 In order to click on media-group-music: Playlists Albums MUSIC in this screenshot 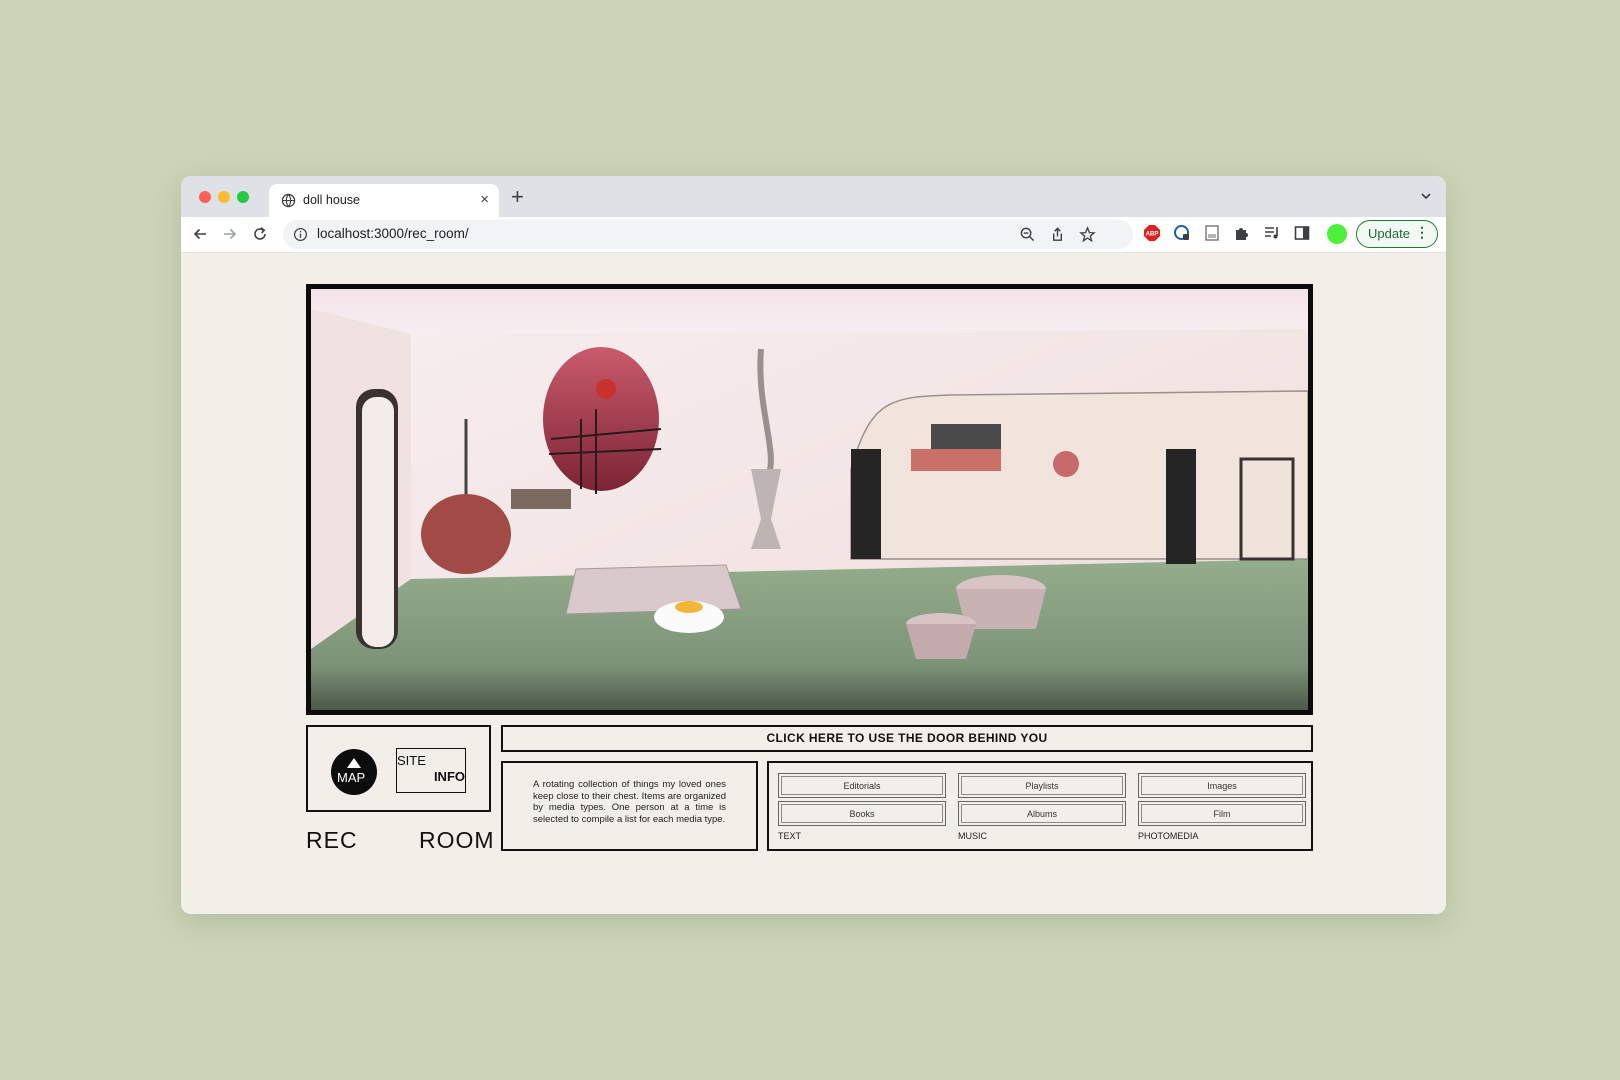, I will do `click(1043, 809)`.